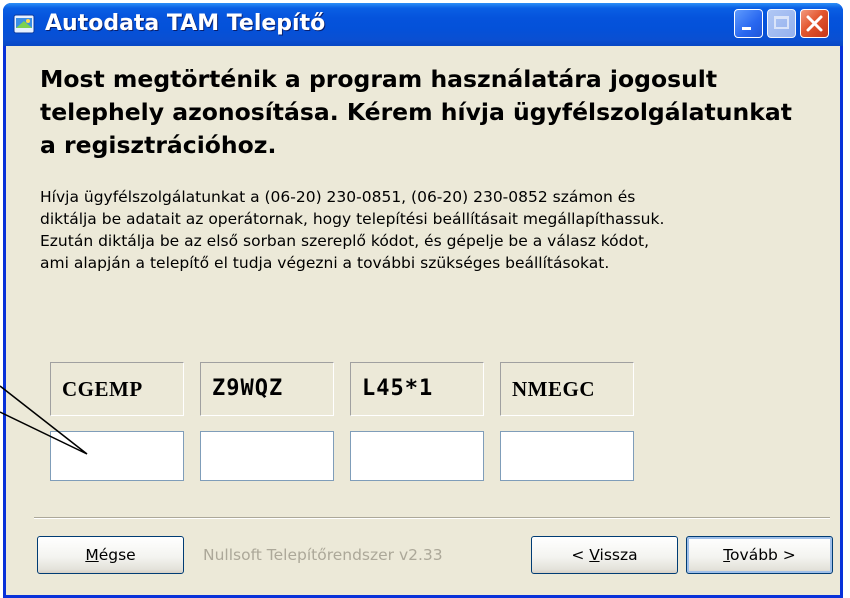 The image size is (850, 598). I want to click on next-button: Tovább >, so click(759, 555).